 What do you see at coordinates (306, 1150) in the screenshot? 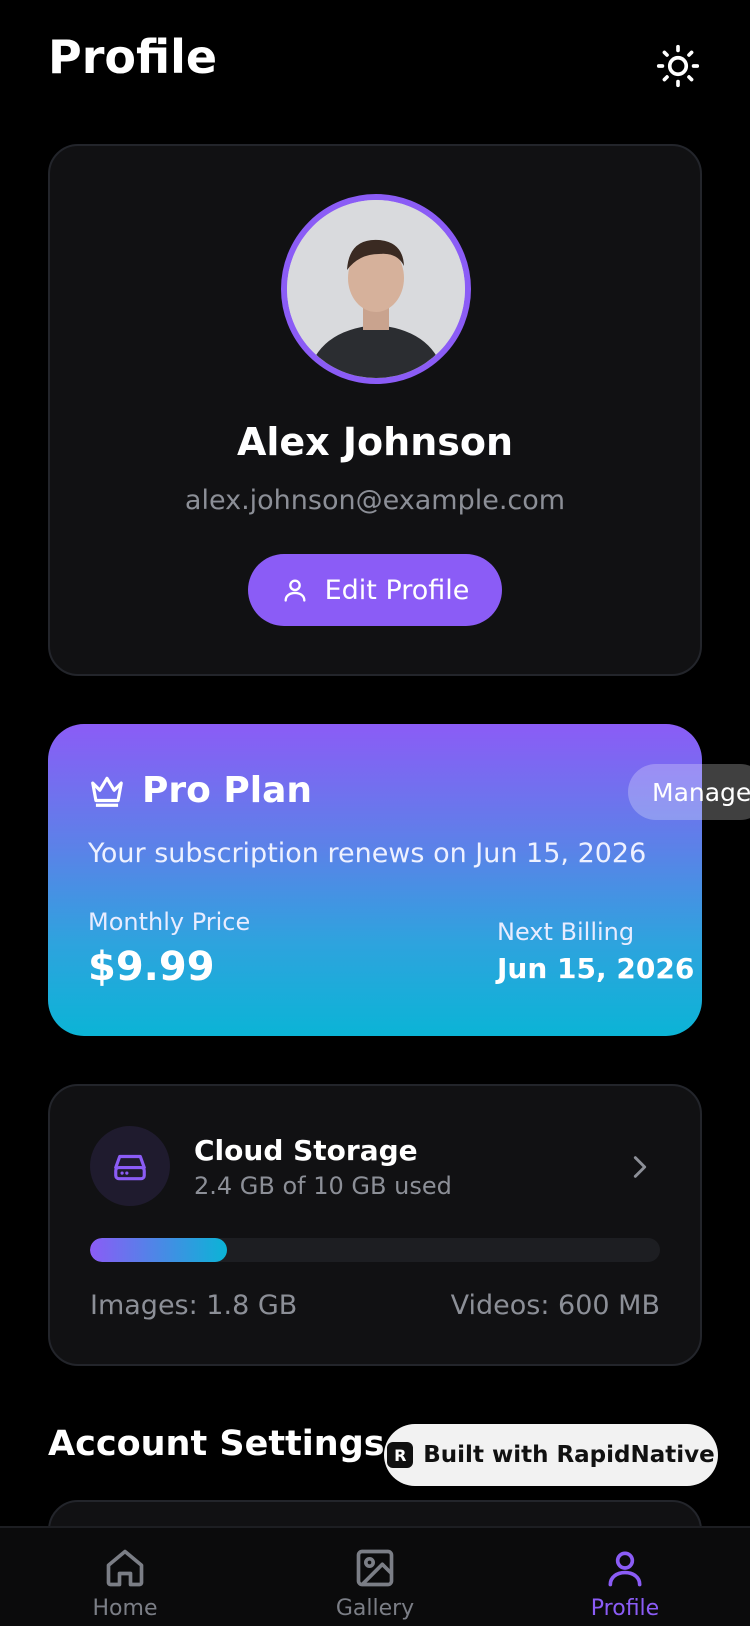
I see `storage-title: Cloud Storage` at bounding box center [306, 1150].